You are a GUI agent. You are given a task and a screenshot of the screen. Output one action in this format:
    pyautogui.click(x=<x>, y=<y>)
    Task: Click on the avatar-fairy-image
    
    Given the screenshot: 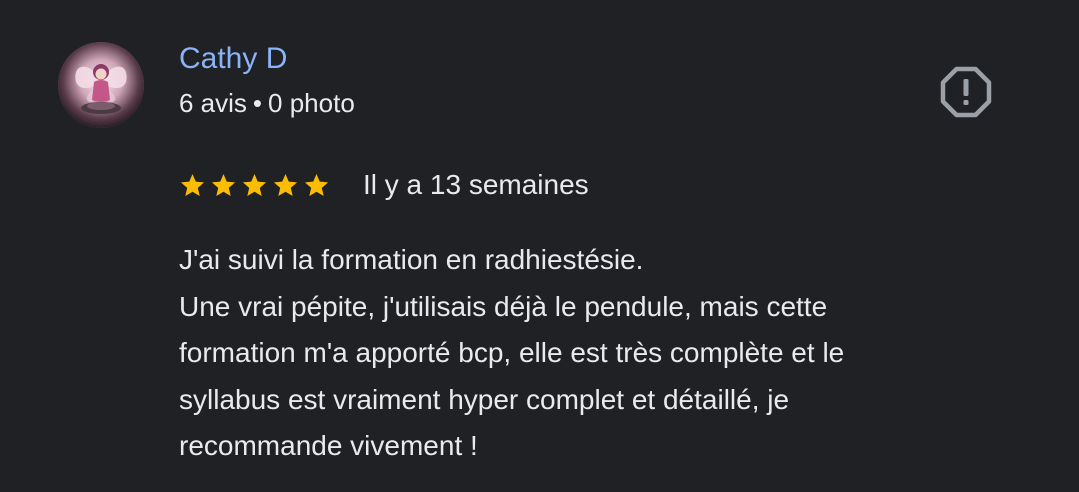 What is the action you would take?
    pyautogui.click(x=101, y=85)
    